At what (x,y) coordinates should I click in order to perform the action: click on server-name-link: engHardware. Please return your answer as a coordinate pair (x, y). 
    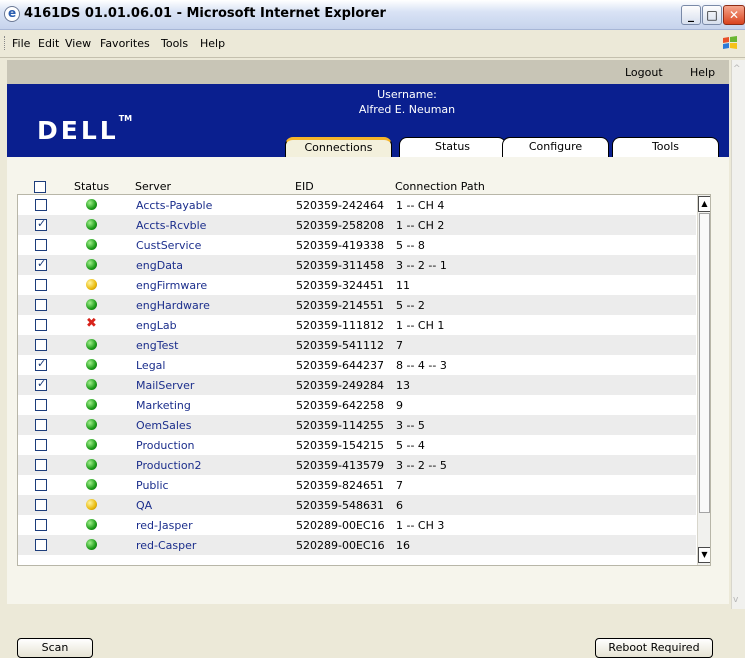
    Looking at the image, I should click on (173, 305).